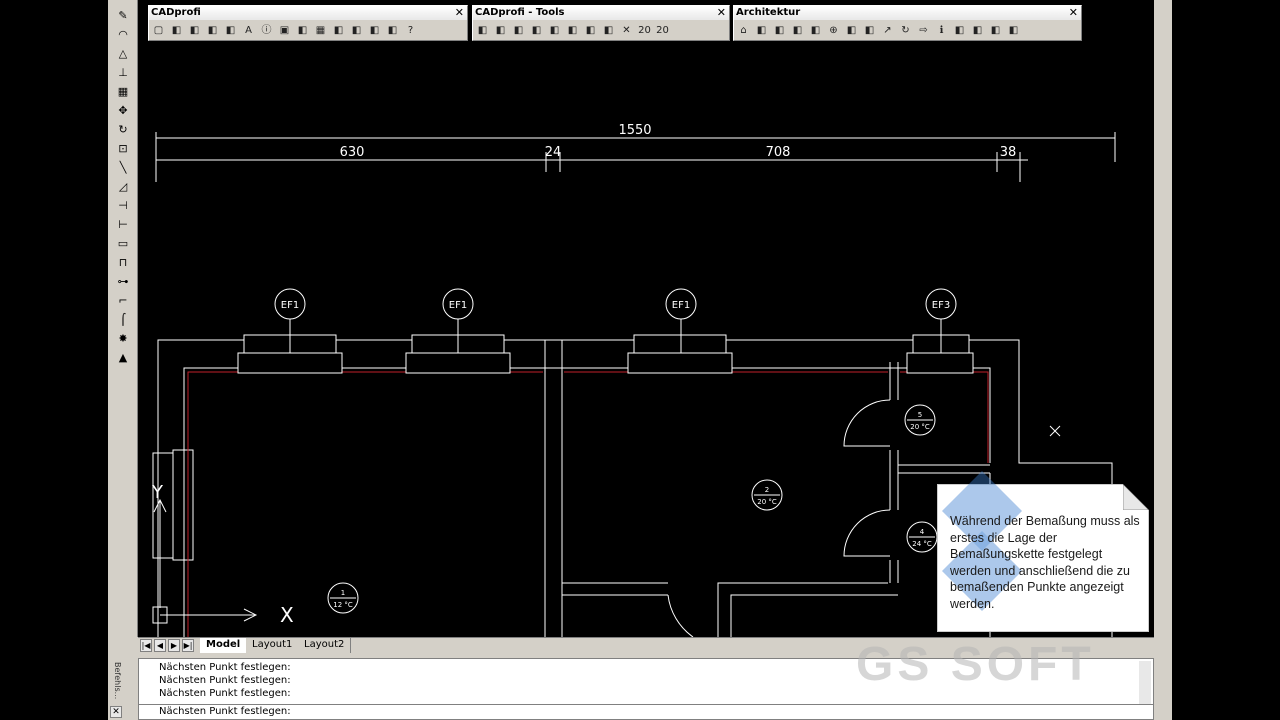 This screenshot has height=720, width=1280. I want to click on break-icon: ⊣, so click(123, 206).